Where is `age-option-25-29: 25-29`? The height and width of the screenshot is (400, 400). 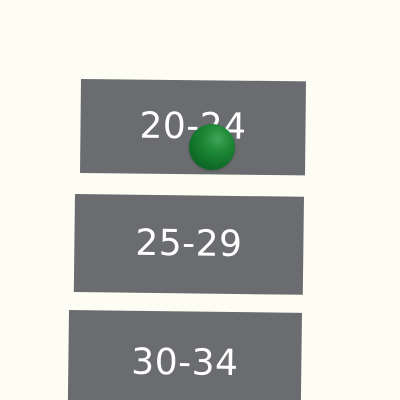
age-option-25-29: 25-29 is located at coordinates (188, 244).